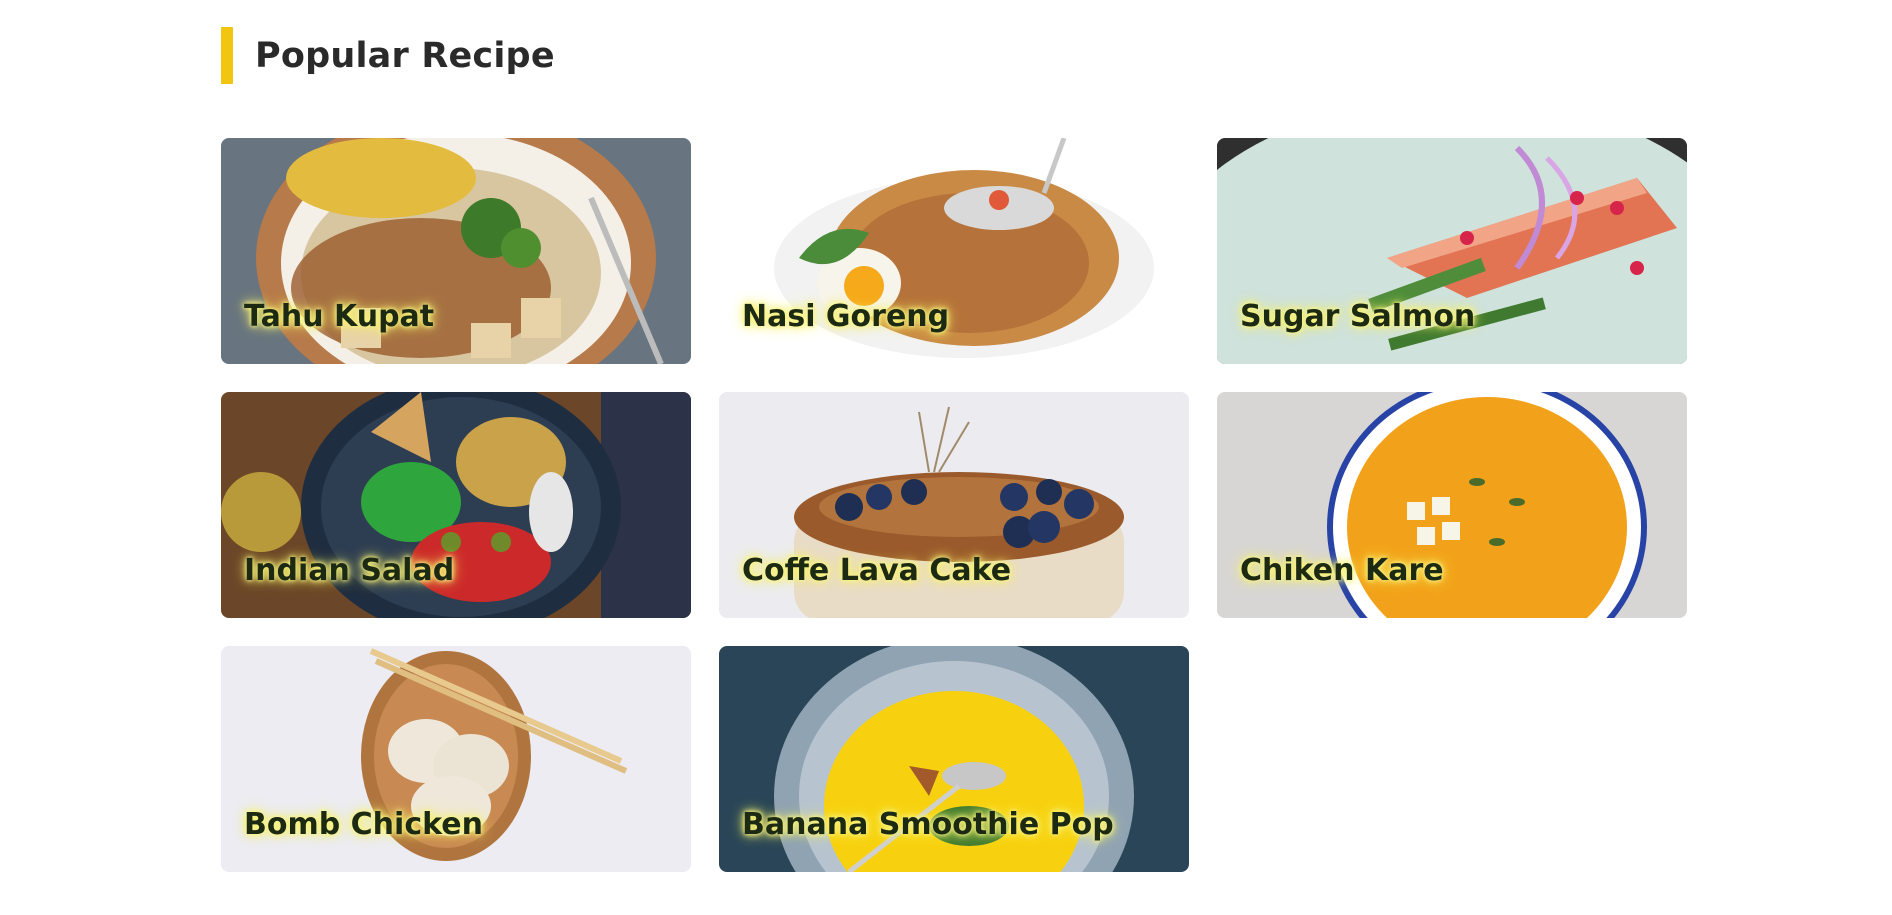 This screenshot has width=1892, height=915. What do you see at coordinates (363, 824) in the screenshot?
I see `recipe-title: Bomb Chicken` at bounding box center [363, 824].